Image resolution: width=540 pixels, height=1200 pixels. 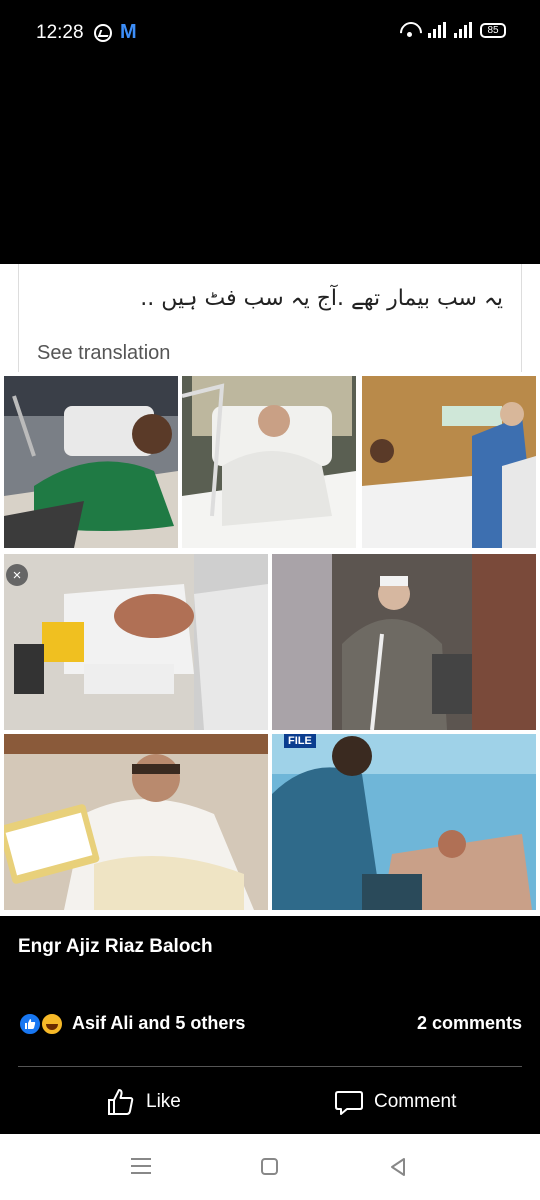 I want to click on navigation-bar, so click(x=270, y=1167).